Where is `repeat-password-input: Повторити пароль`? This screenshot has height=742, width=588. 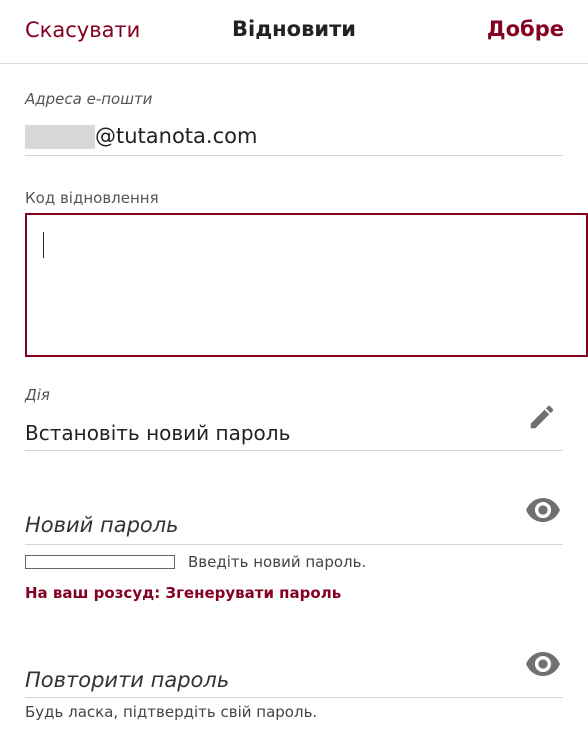
repeat-password-input: Повторити пароль is located at coordinates (127, 680).